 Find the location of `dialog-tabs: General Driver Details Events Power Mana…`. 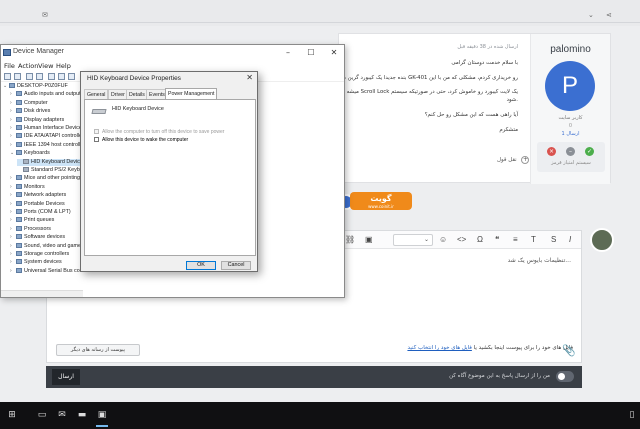

dialog-tabs: General Driver Details Events Power Mana… is located at coordinates (170, 93).